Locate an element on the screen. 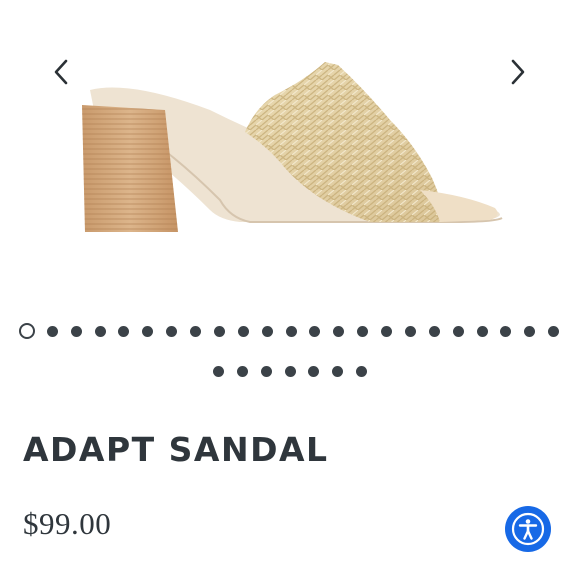  accessibility-button is located at coordinates (528, 529).